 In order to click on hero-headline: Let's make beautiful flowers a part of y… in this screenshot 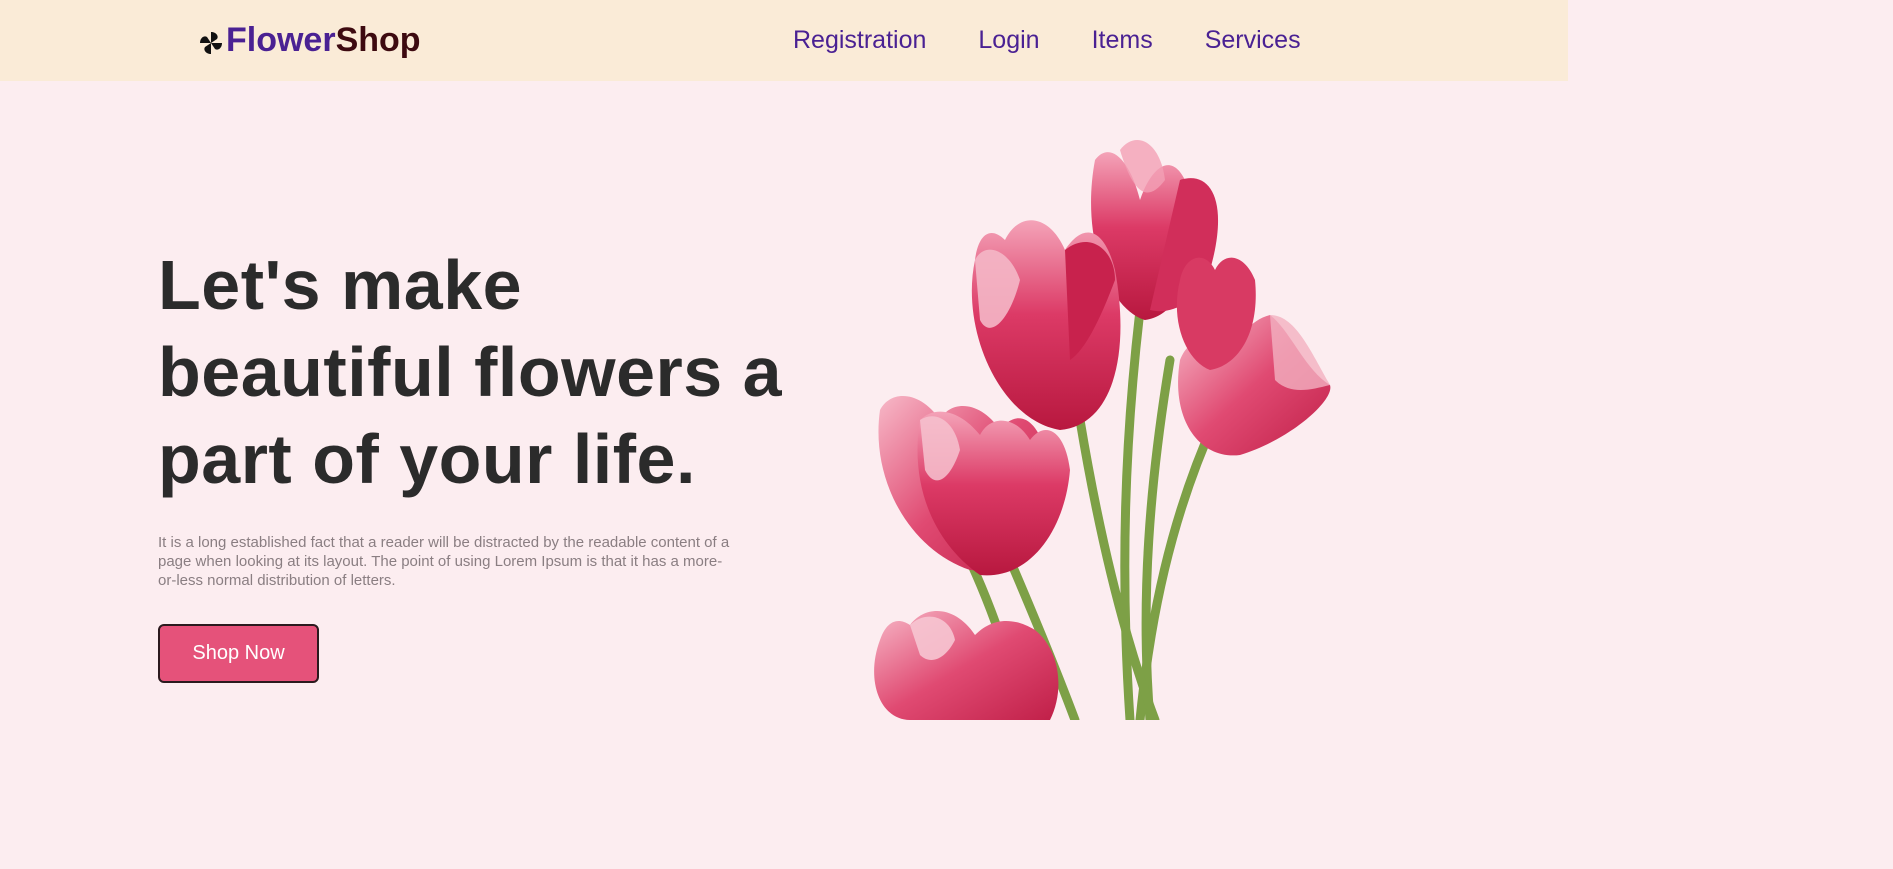, I will do `click(470, 372)`.